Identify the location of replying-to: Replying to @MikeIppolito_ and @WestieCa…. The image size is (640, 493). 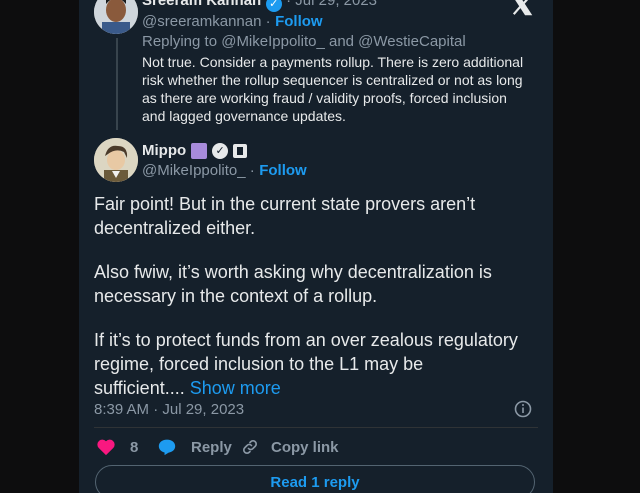
(304, 41).